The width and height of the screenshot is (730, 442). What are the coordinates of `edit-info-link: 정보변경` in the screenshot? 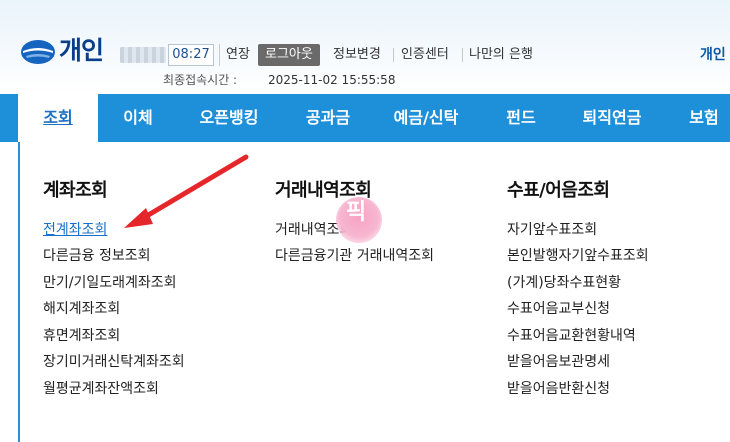 It's located at (357, 55).